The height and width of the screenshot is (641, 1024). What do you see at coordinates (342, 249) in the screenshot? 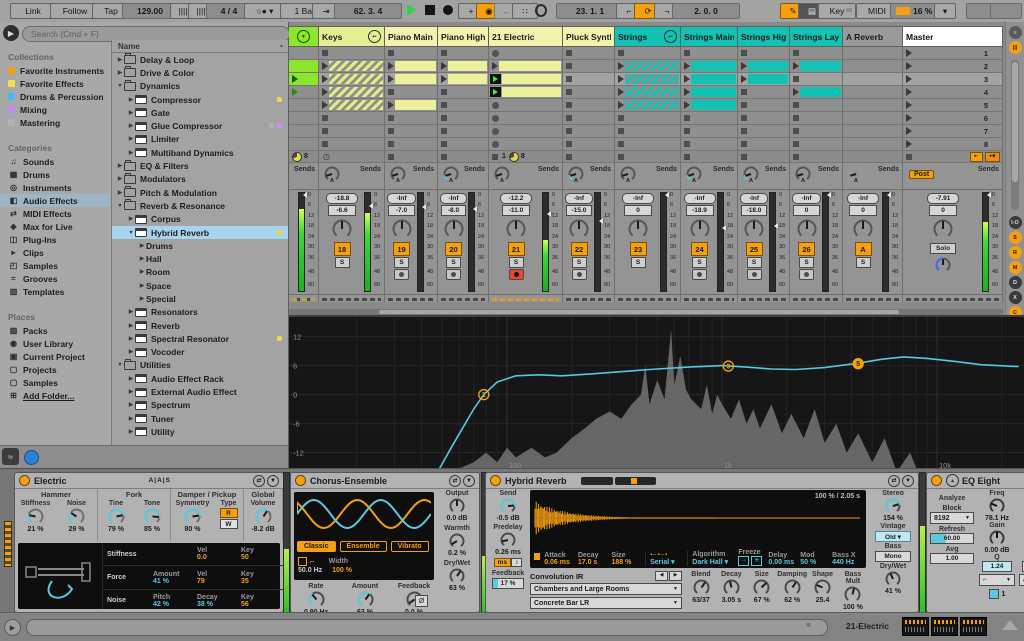
I see `track-activator: 18` at bounding box center [342, 249].